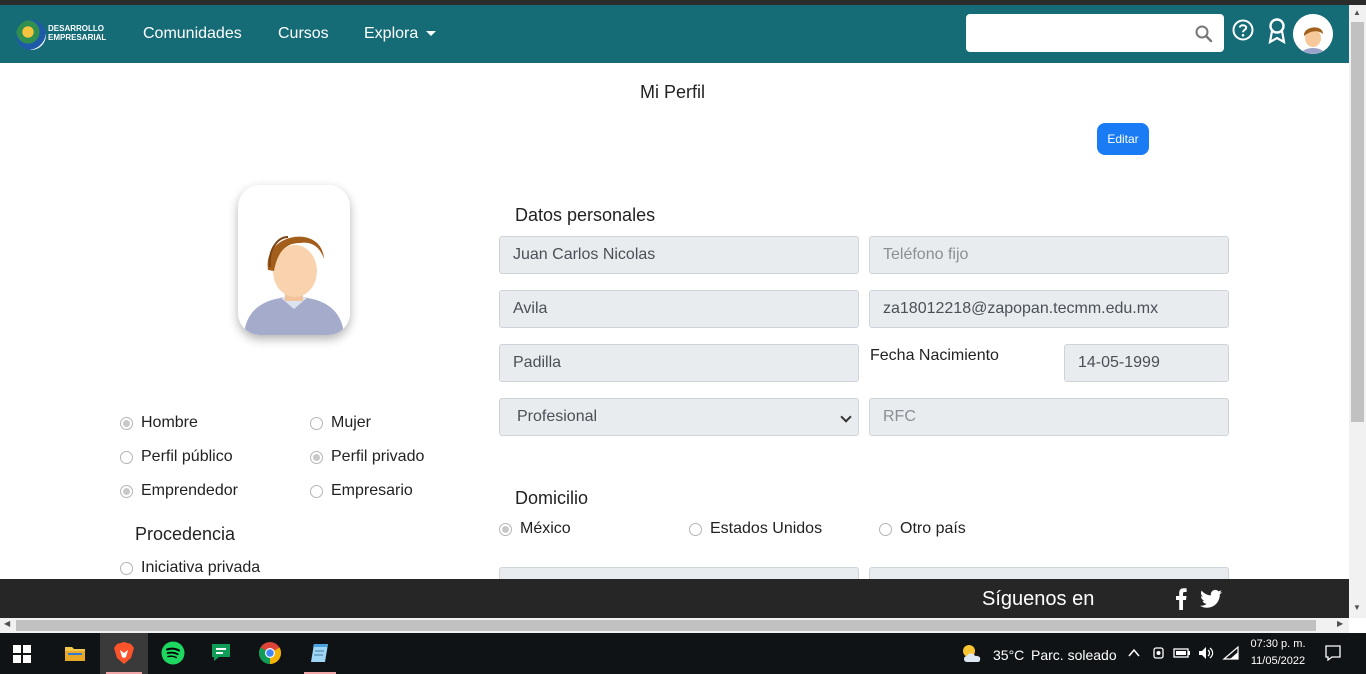 Image resolution: width=1366 pixels, height=674 pixels. What do you see at coordinates (1134, 653) in the screenshot?
I see `chevron-up-icon` at bounding box center [1134, 653].